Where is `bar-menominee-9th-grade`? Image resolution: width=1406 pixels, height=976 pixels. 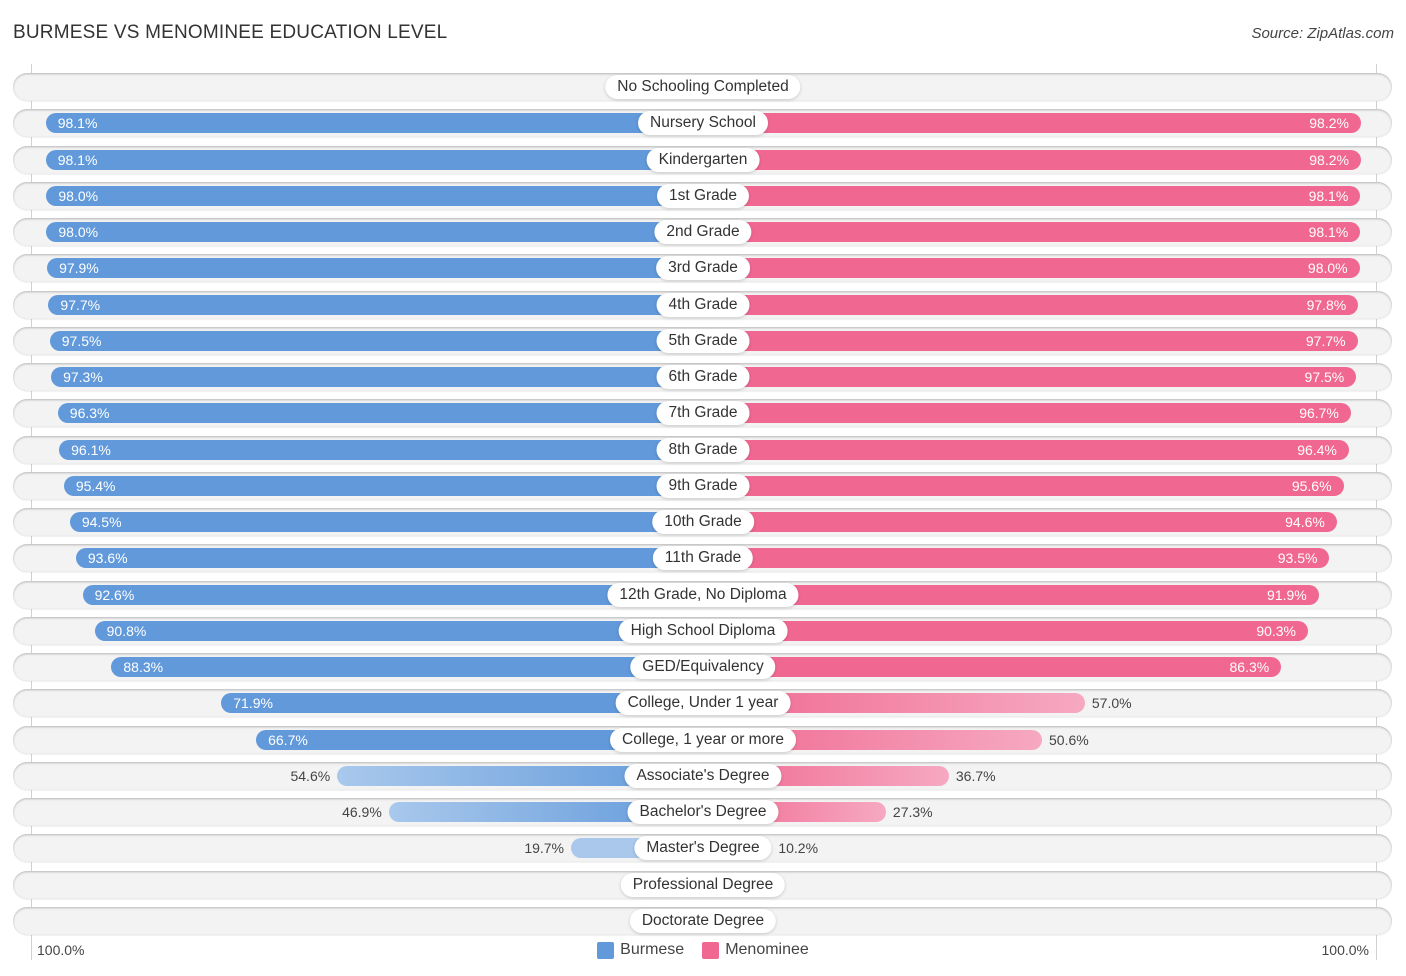
bar-menominee-9th-grade is located at coordinates (1023, 485).